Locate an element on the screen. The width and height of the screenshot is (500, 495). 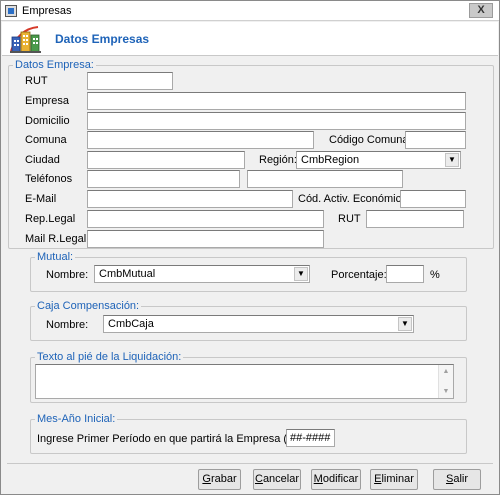
mes-anio-legend: Mes-Año Inicial: is located at coordinates (76, 419).